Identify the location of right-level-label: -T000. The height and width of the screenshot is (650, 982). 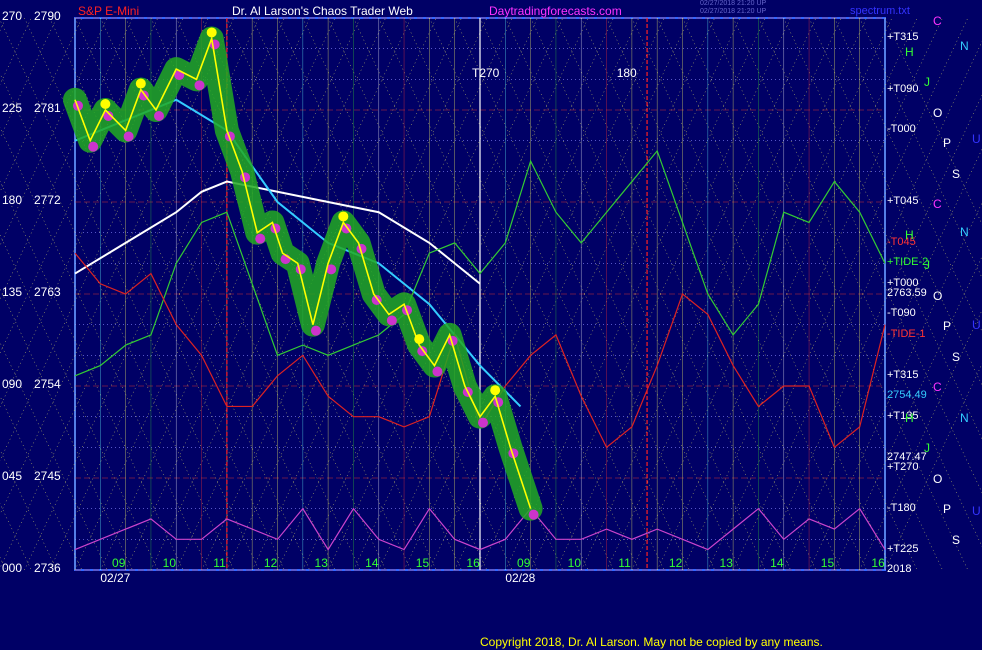
(901, 129).